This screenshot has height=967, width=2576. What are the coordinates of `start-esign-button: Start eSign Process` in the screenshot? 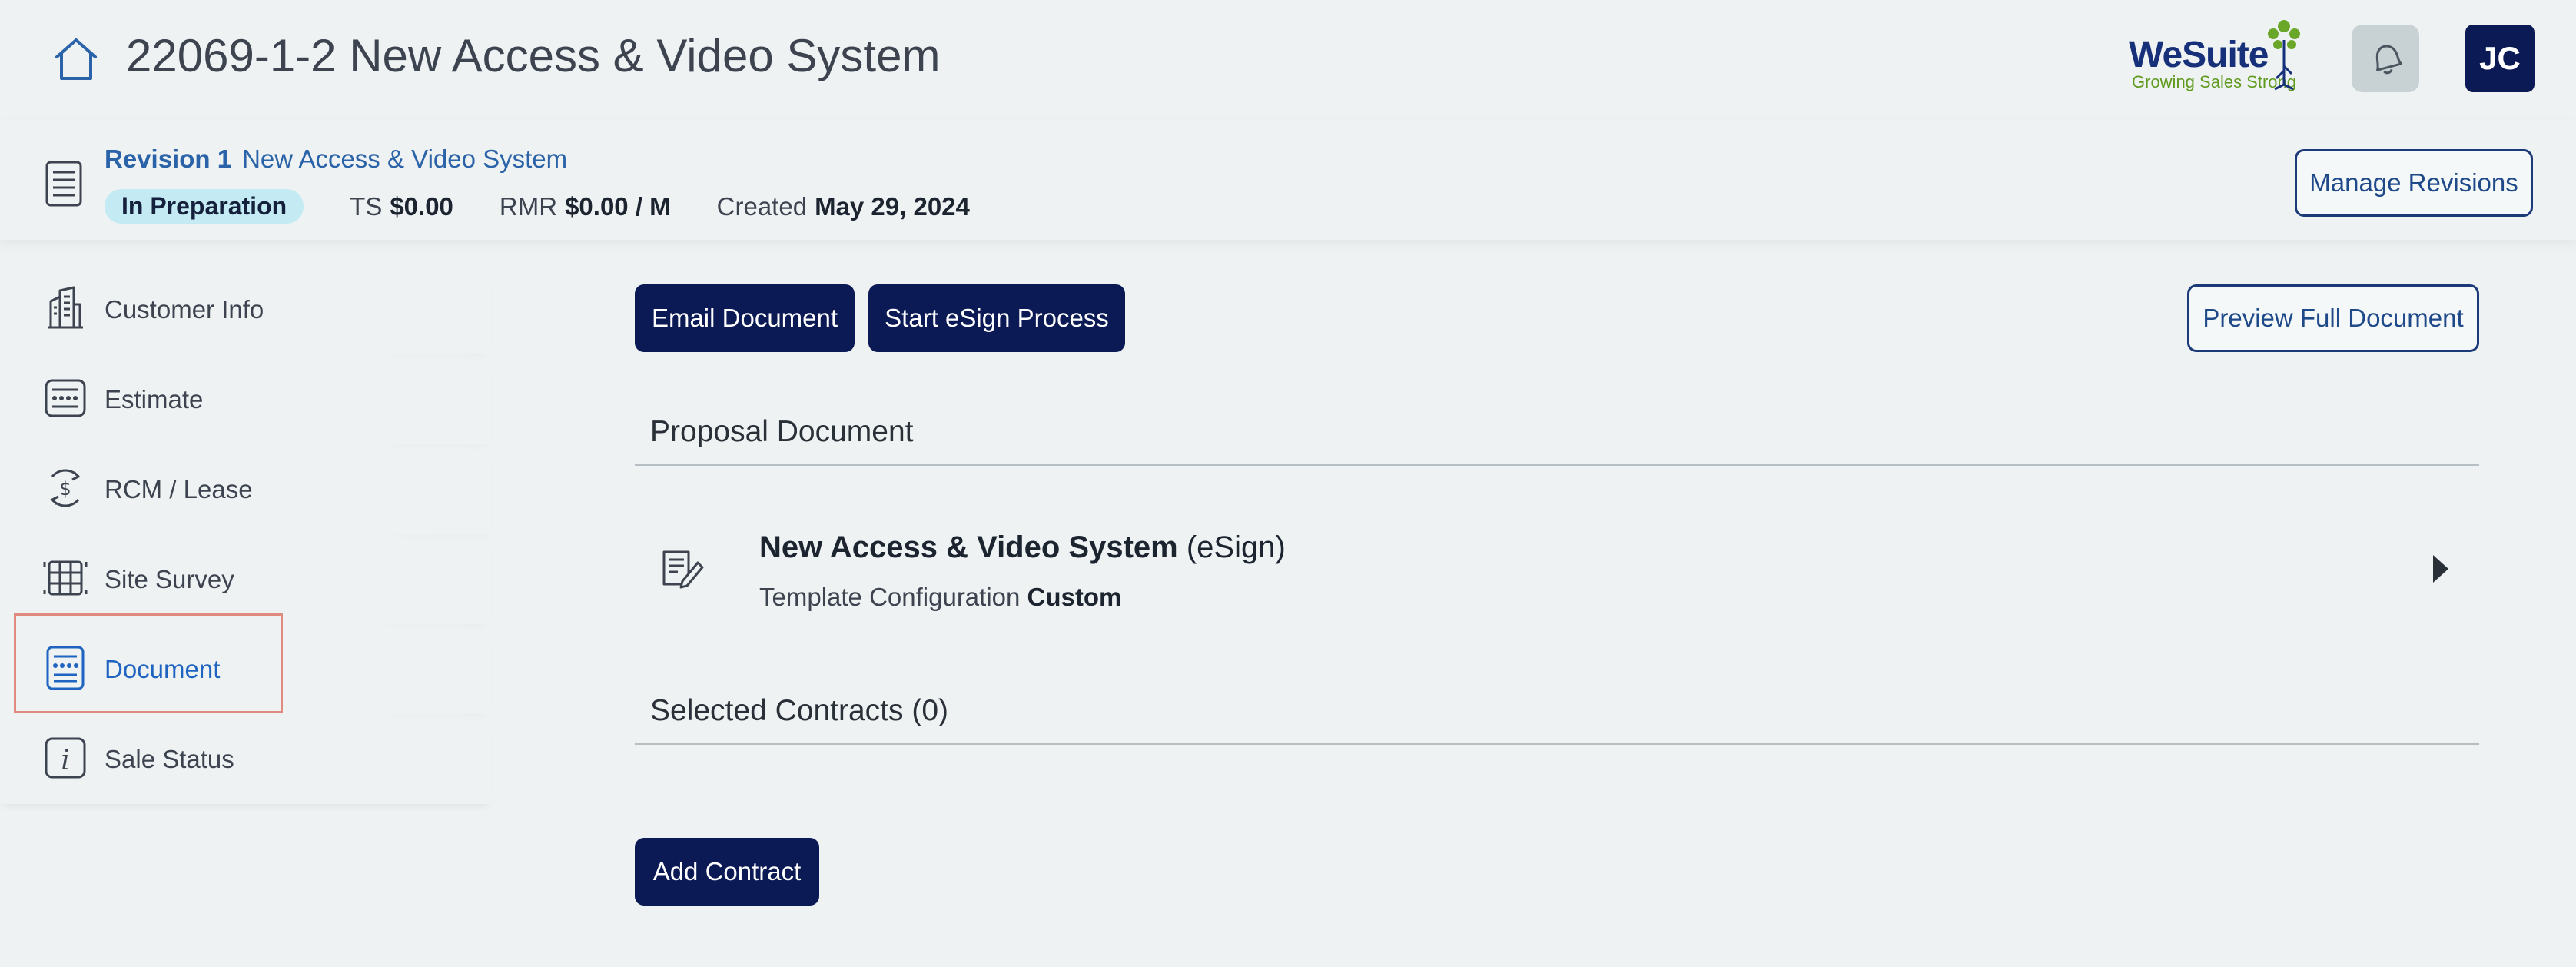 It's located at (997, 318).